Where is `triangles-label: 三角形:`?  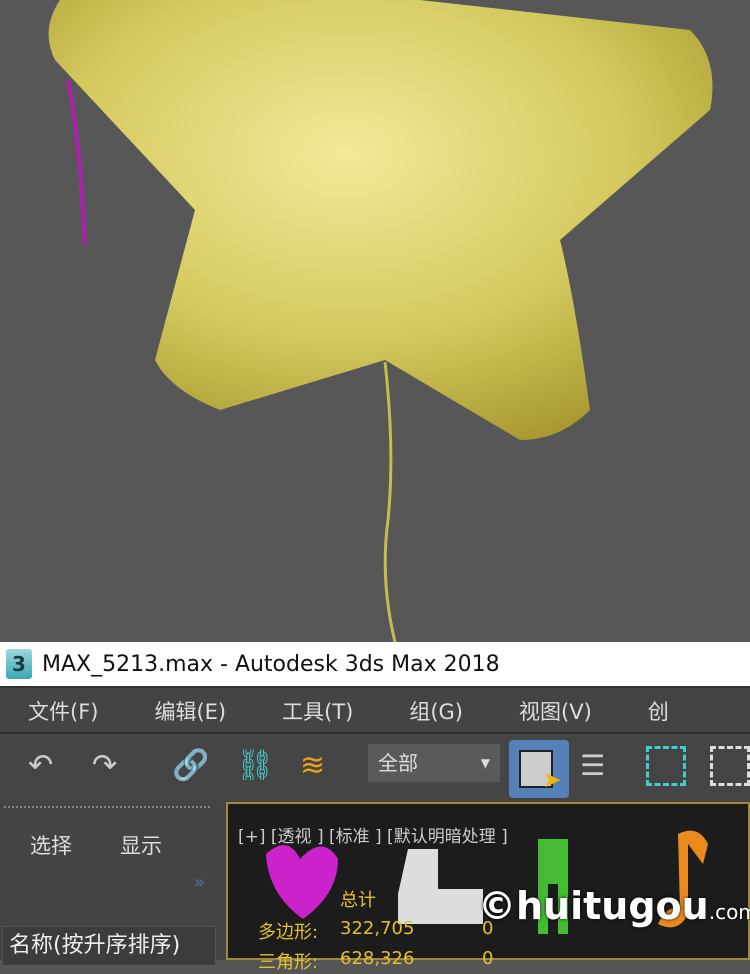 triangles-label: 三角形: is located at coordinates (288, 962).